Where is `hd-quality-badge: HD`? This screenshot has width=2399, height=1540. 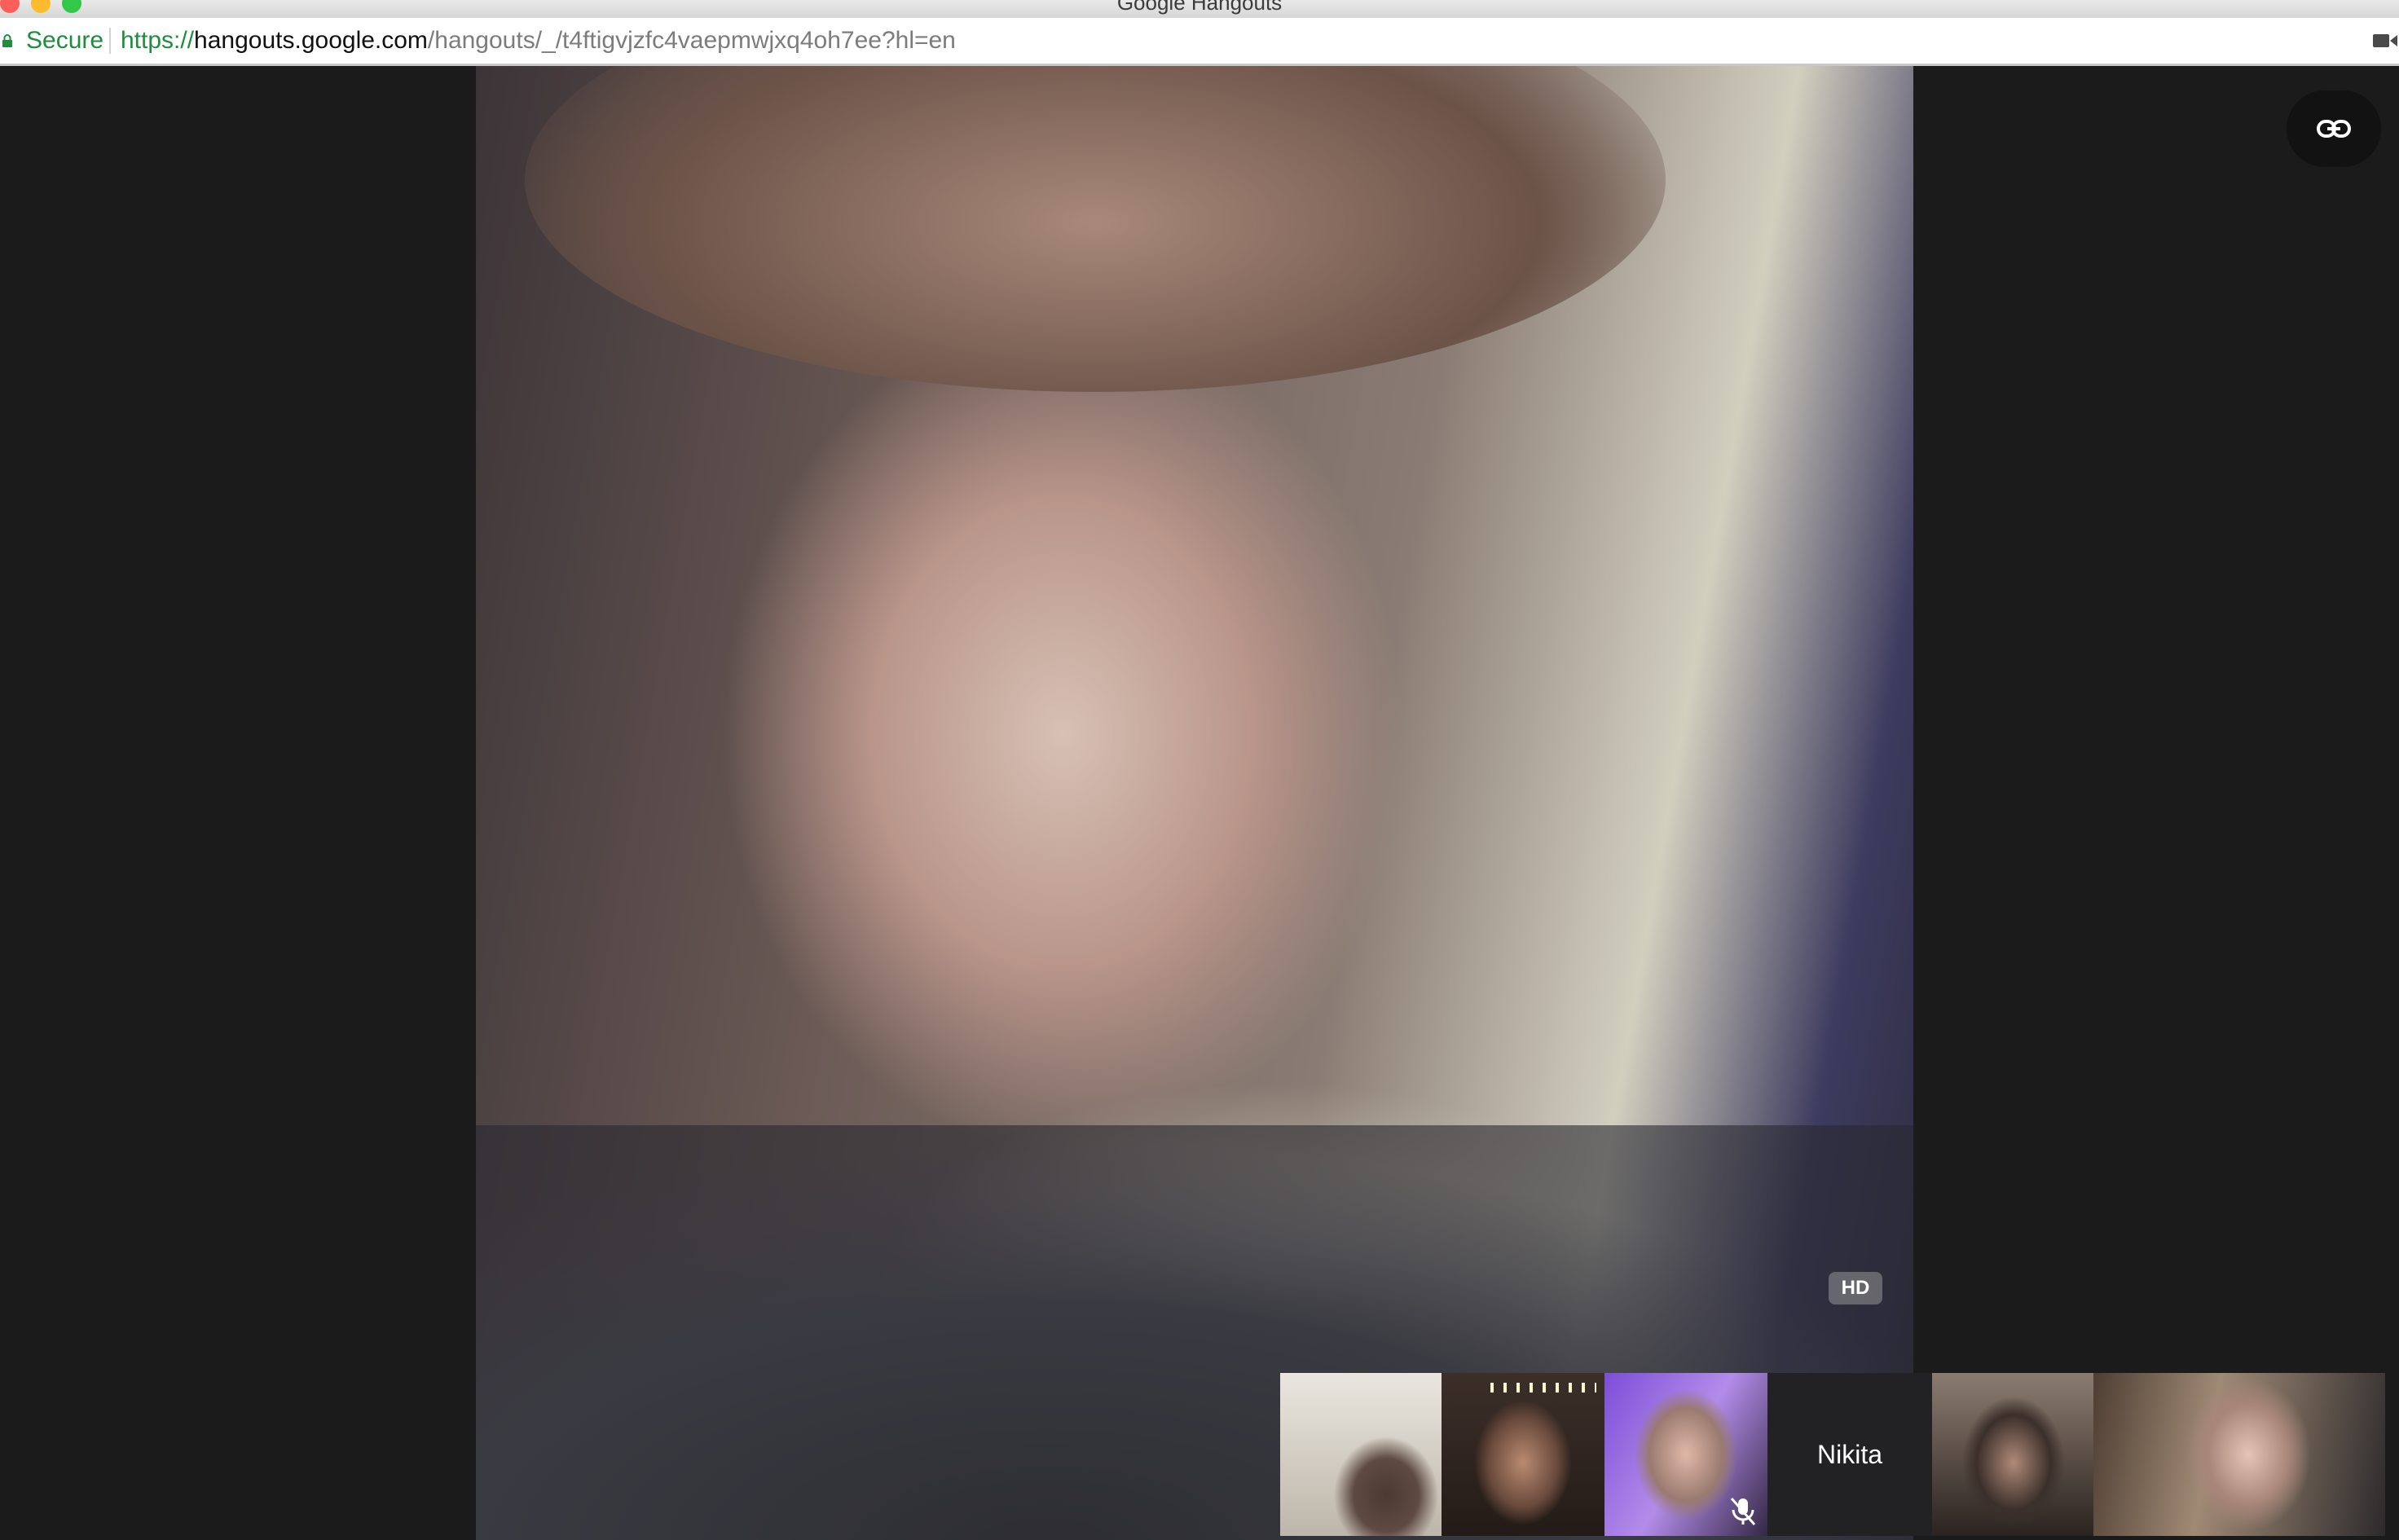
hd-quality-badge: HD is located at coordinates (1855, 1288).